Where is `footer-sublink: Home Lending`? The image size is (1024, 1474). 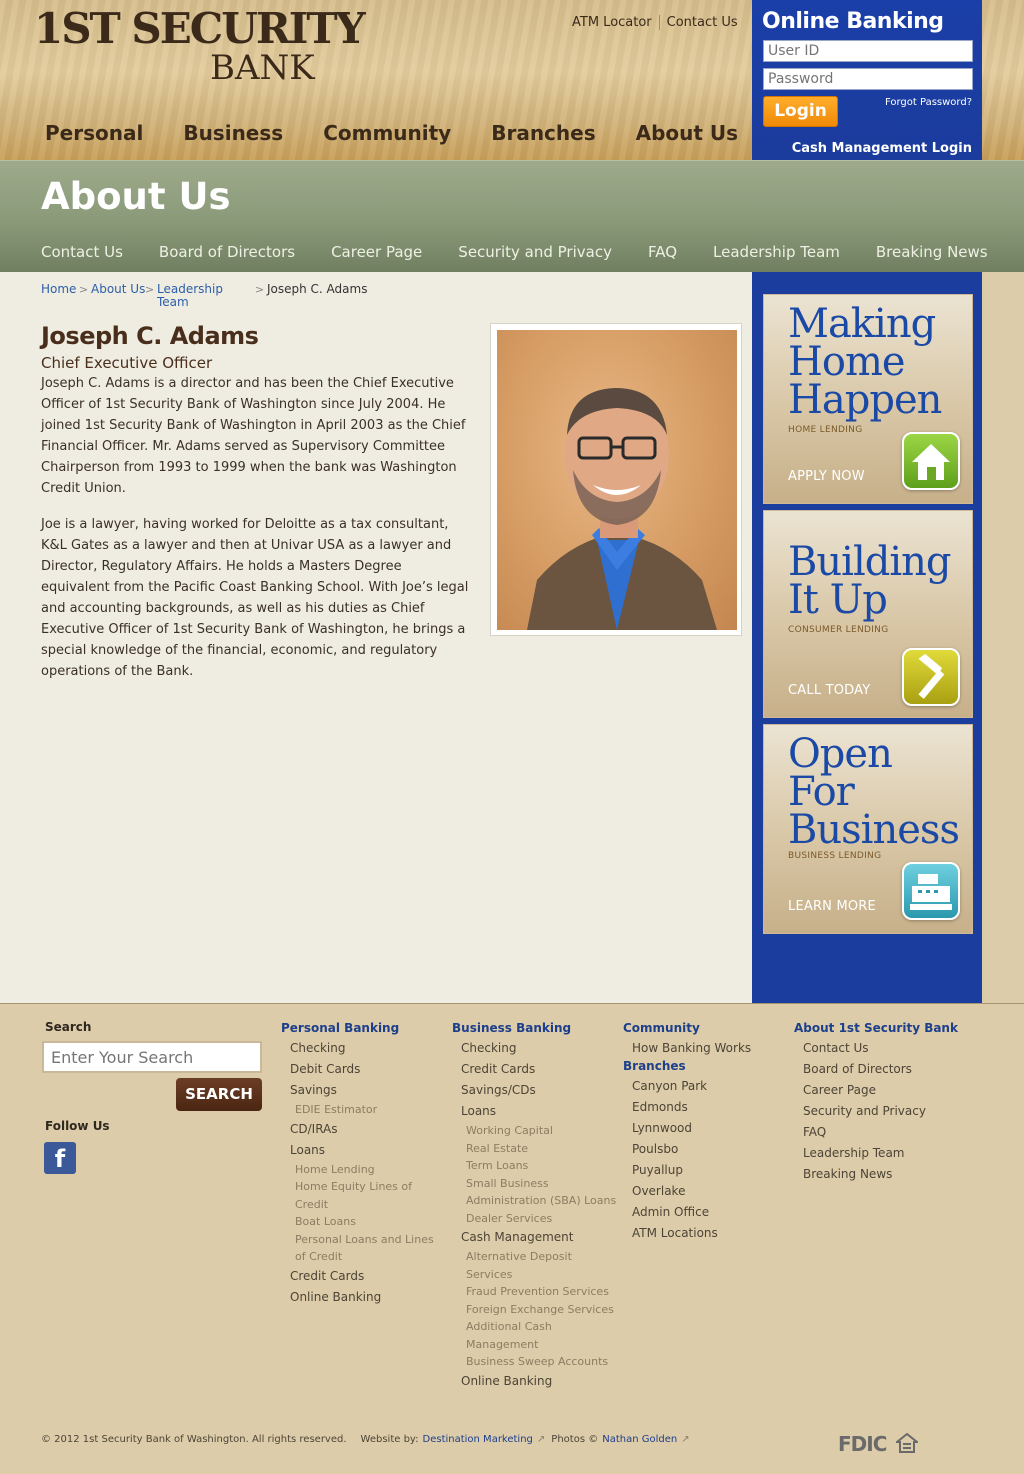
footer-sublink: Home Lending is located at coordinates (357, 1170).